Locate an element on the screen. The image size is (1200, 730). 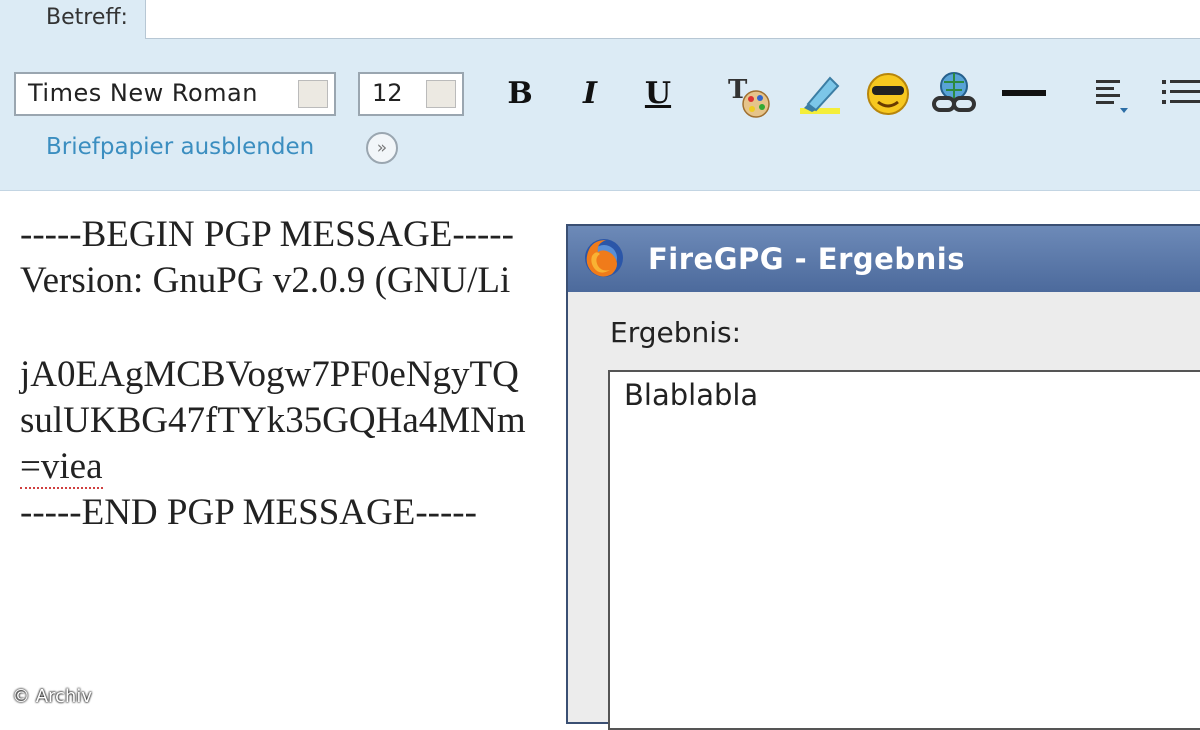
font-size-value: 12 is located at coordinates (387, 93).